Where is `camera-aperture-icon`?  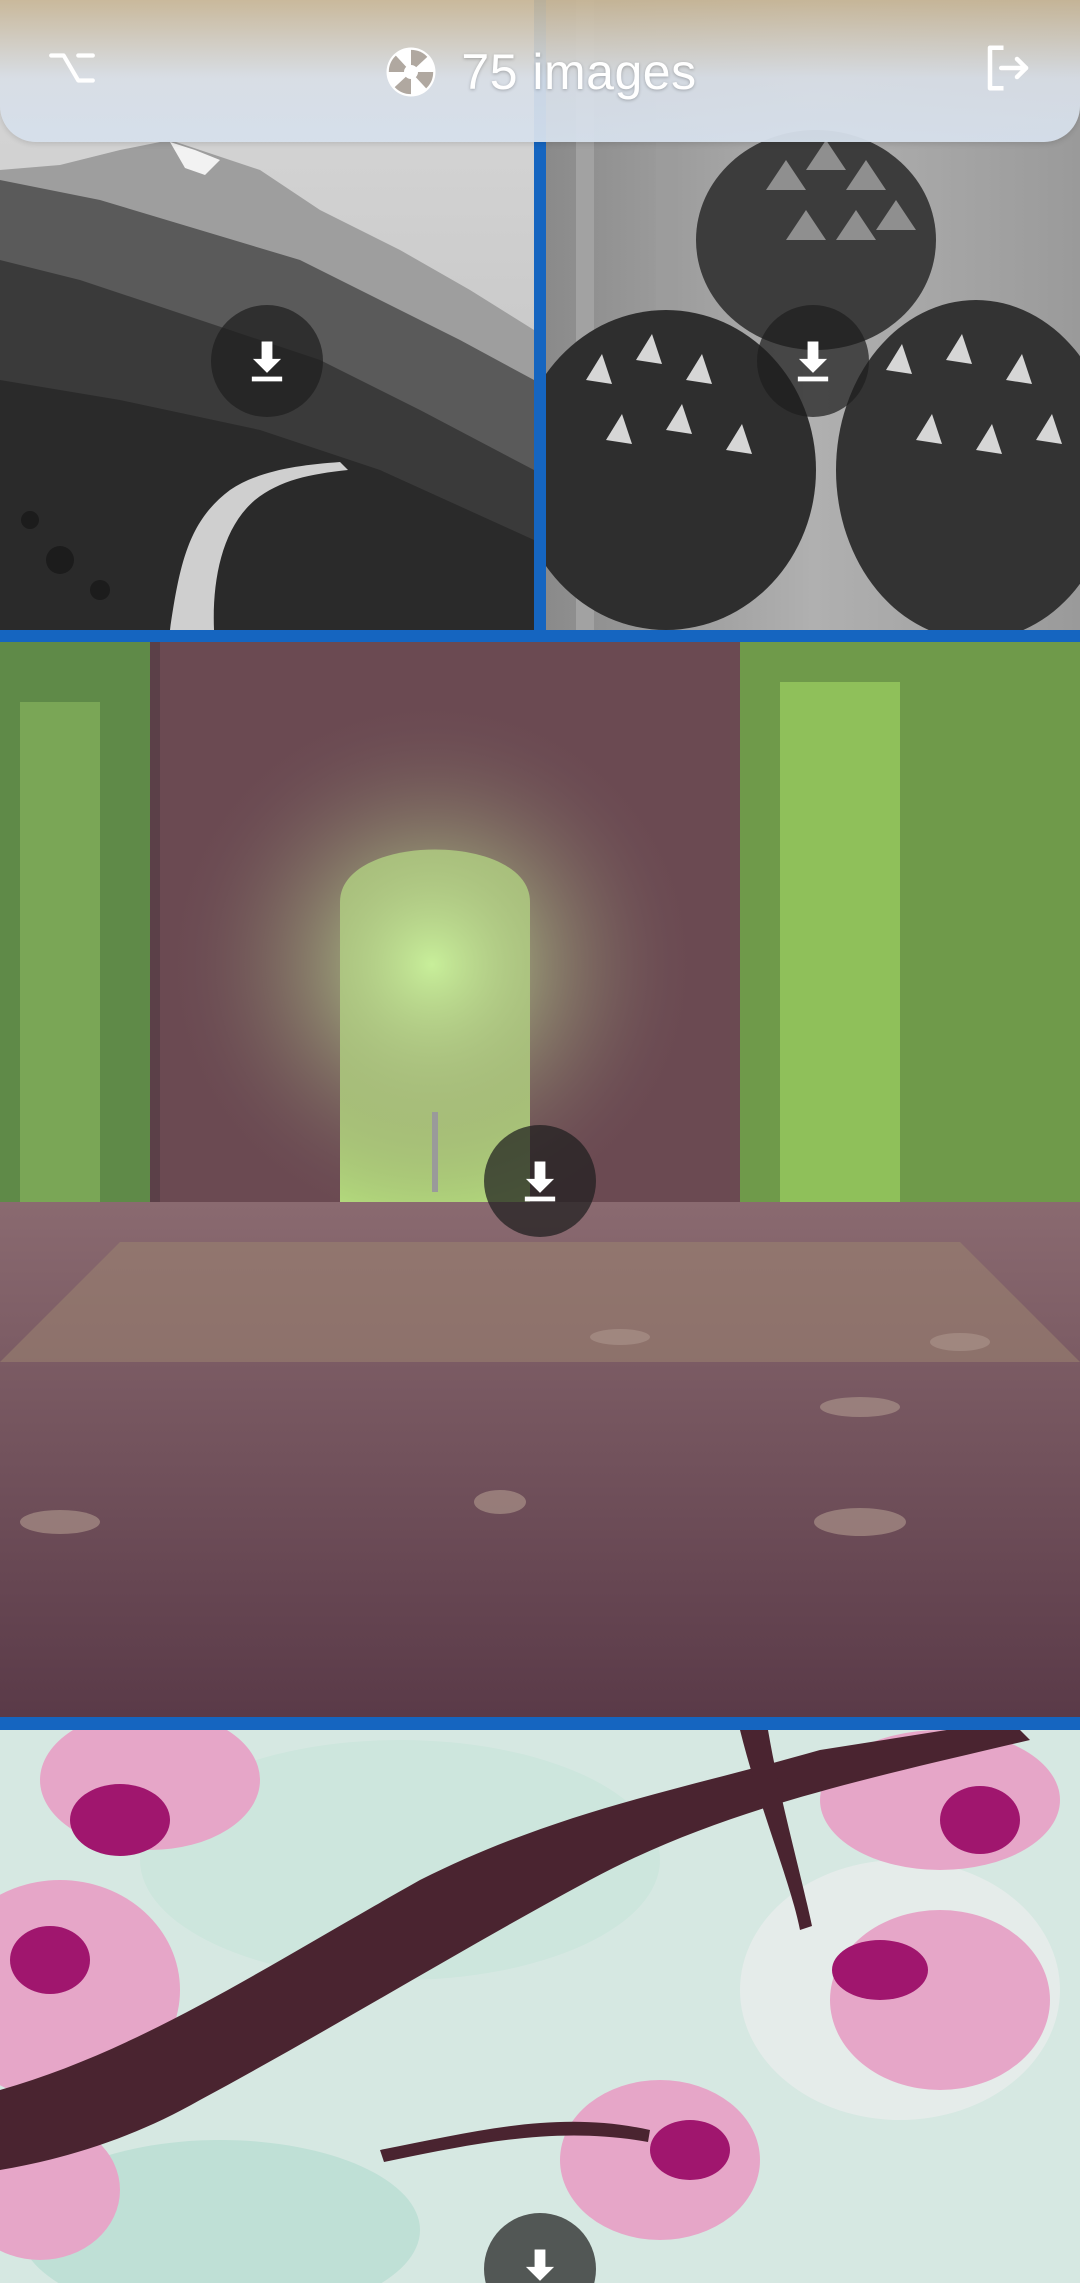 camera-aperture-icon is located at coordinates (411, 72).